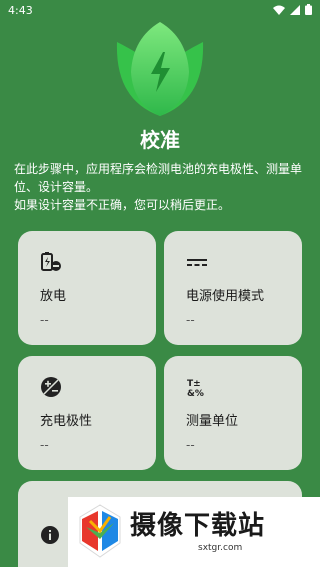  I want to click on discharge-card: 放电 --, so click(87, 288).